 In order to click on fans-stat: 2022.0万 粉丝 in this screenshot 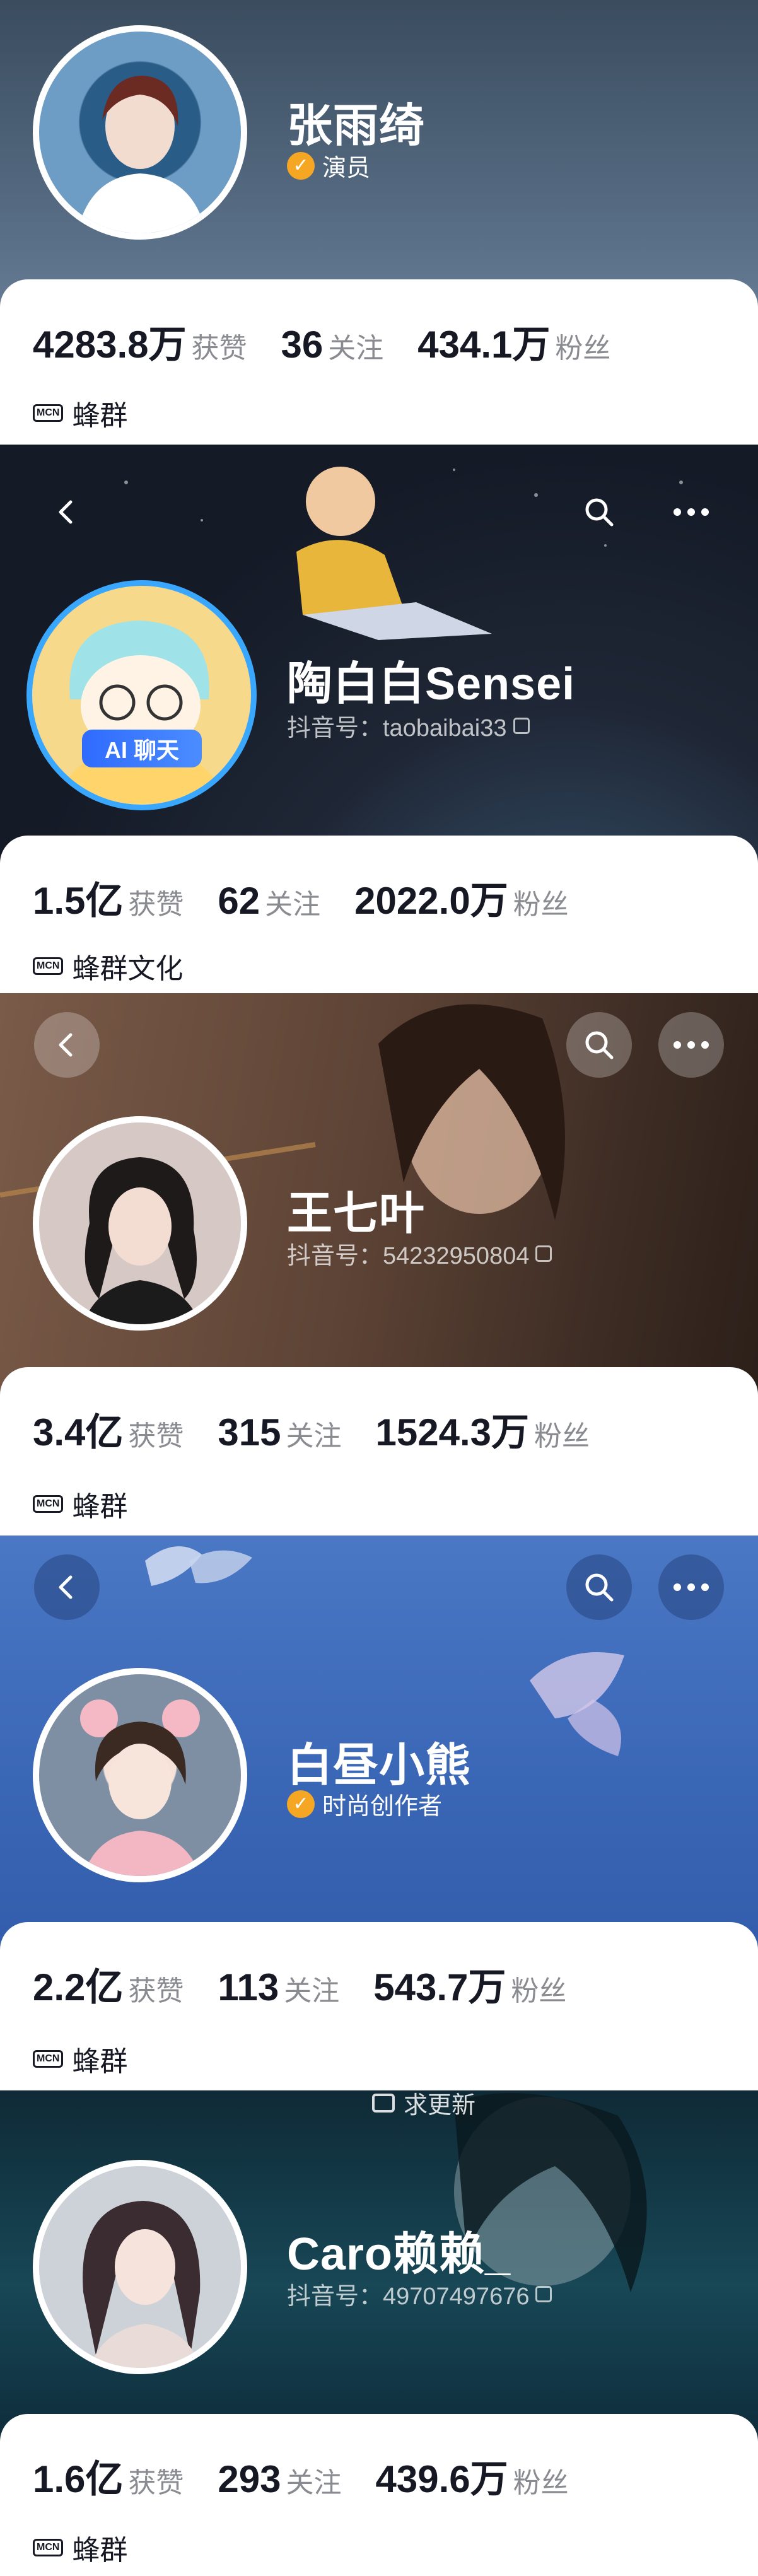, I will do `click(461, 897)`.